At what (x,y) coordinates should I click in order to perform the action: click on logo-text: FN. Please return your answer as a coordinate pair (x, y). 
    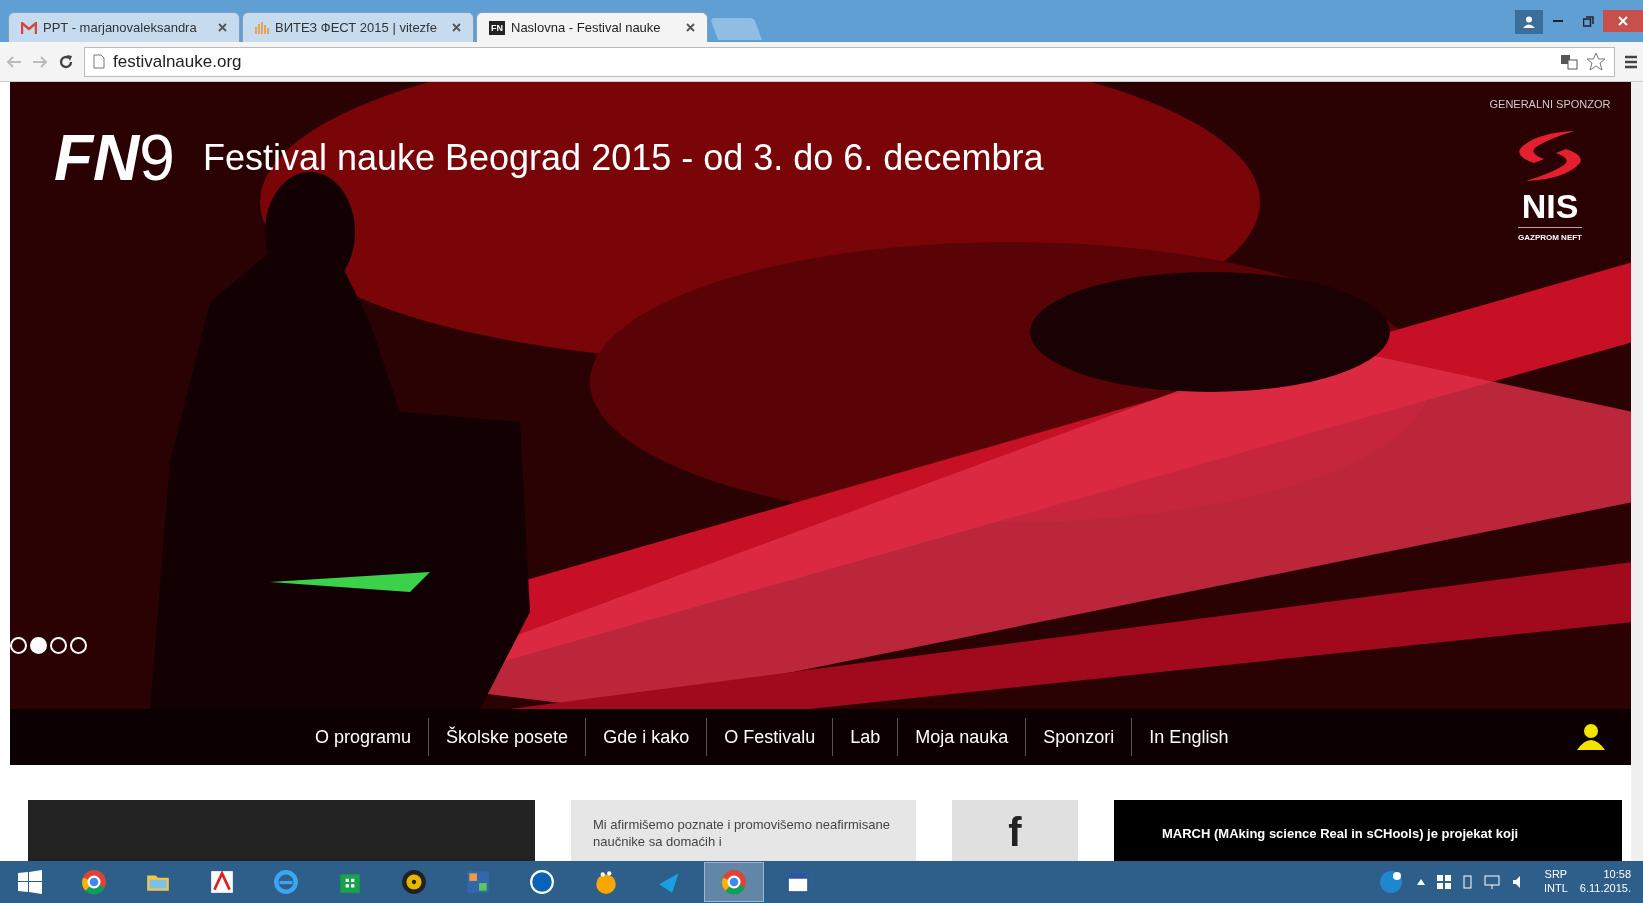
    Looking at the image, I should click on (97, 158).